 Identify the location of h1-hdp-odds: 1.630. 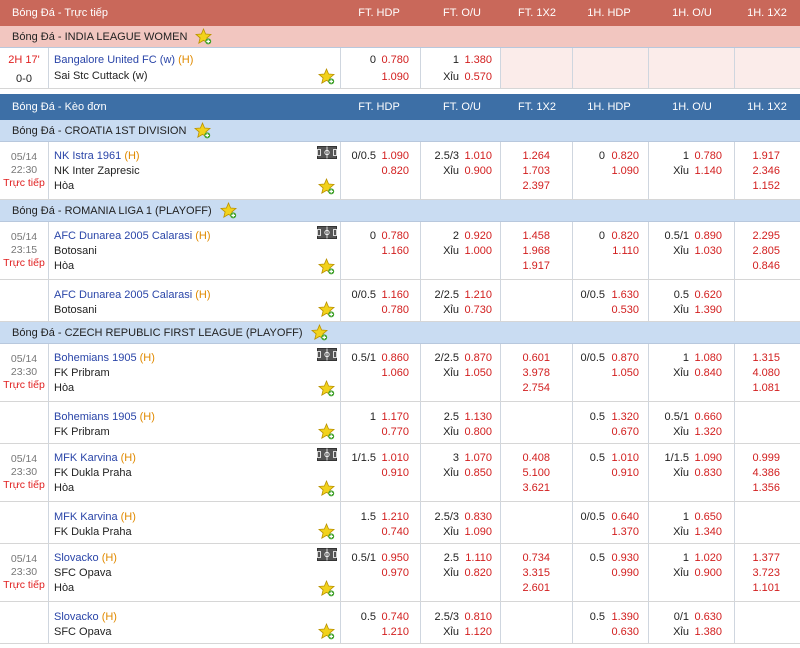
(619, 295).